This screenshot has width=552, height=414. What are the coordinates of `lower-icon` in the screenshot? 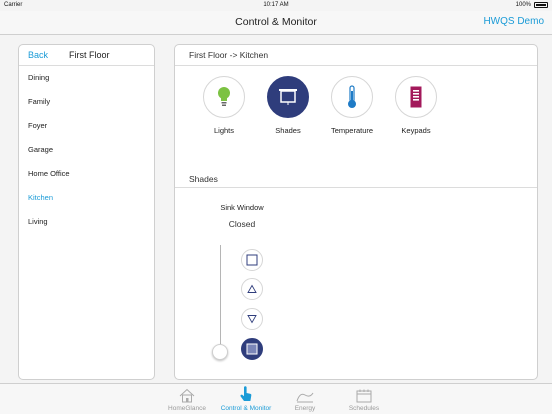 It's located at (252, 319).